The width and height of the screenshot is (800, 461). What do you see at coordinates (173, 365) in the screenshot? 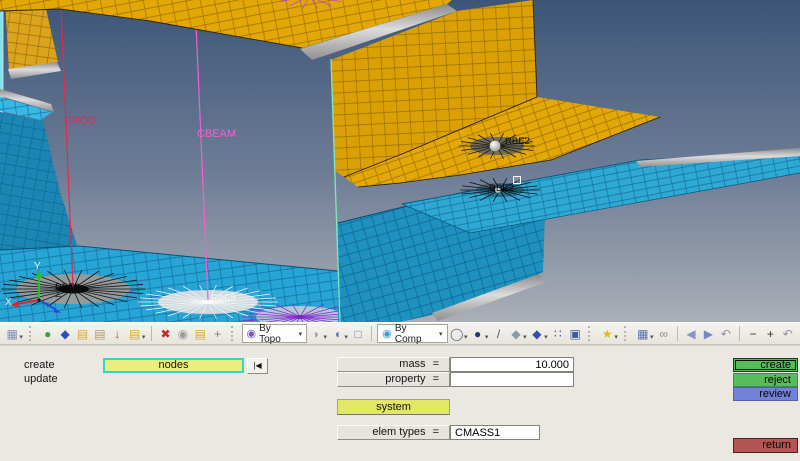
I see `entity-selector-nodes: nodes` at bounding box center [173, 365].